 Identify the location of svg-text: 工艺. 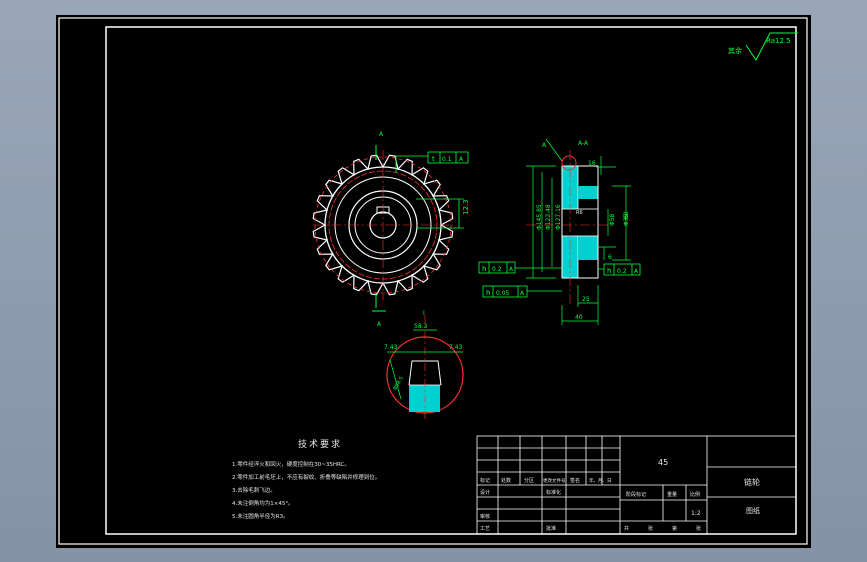
(485, 529).